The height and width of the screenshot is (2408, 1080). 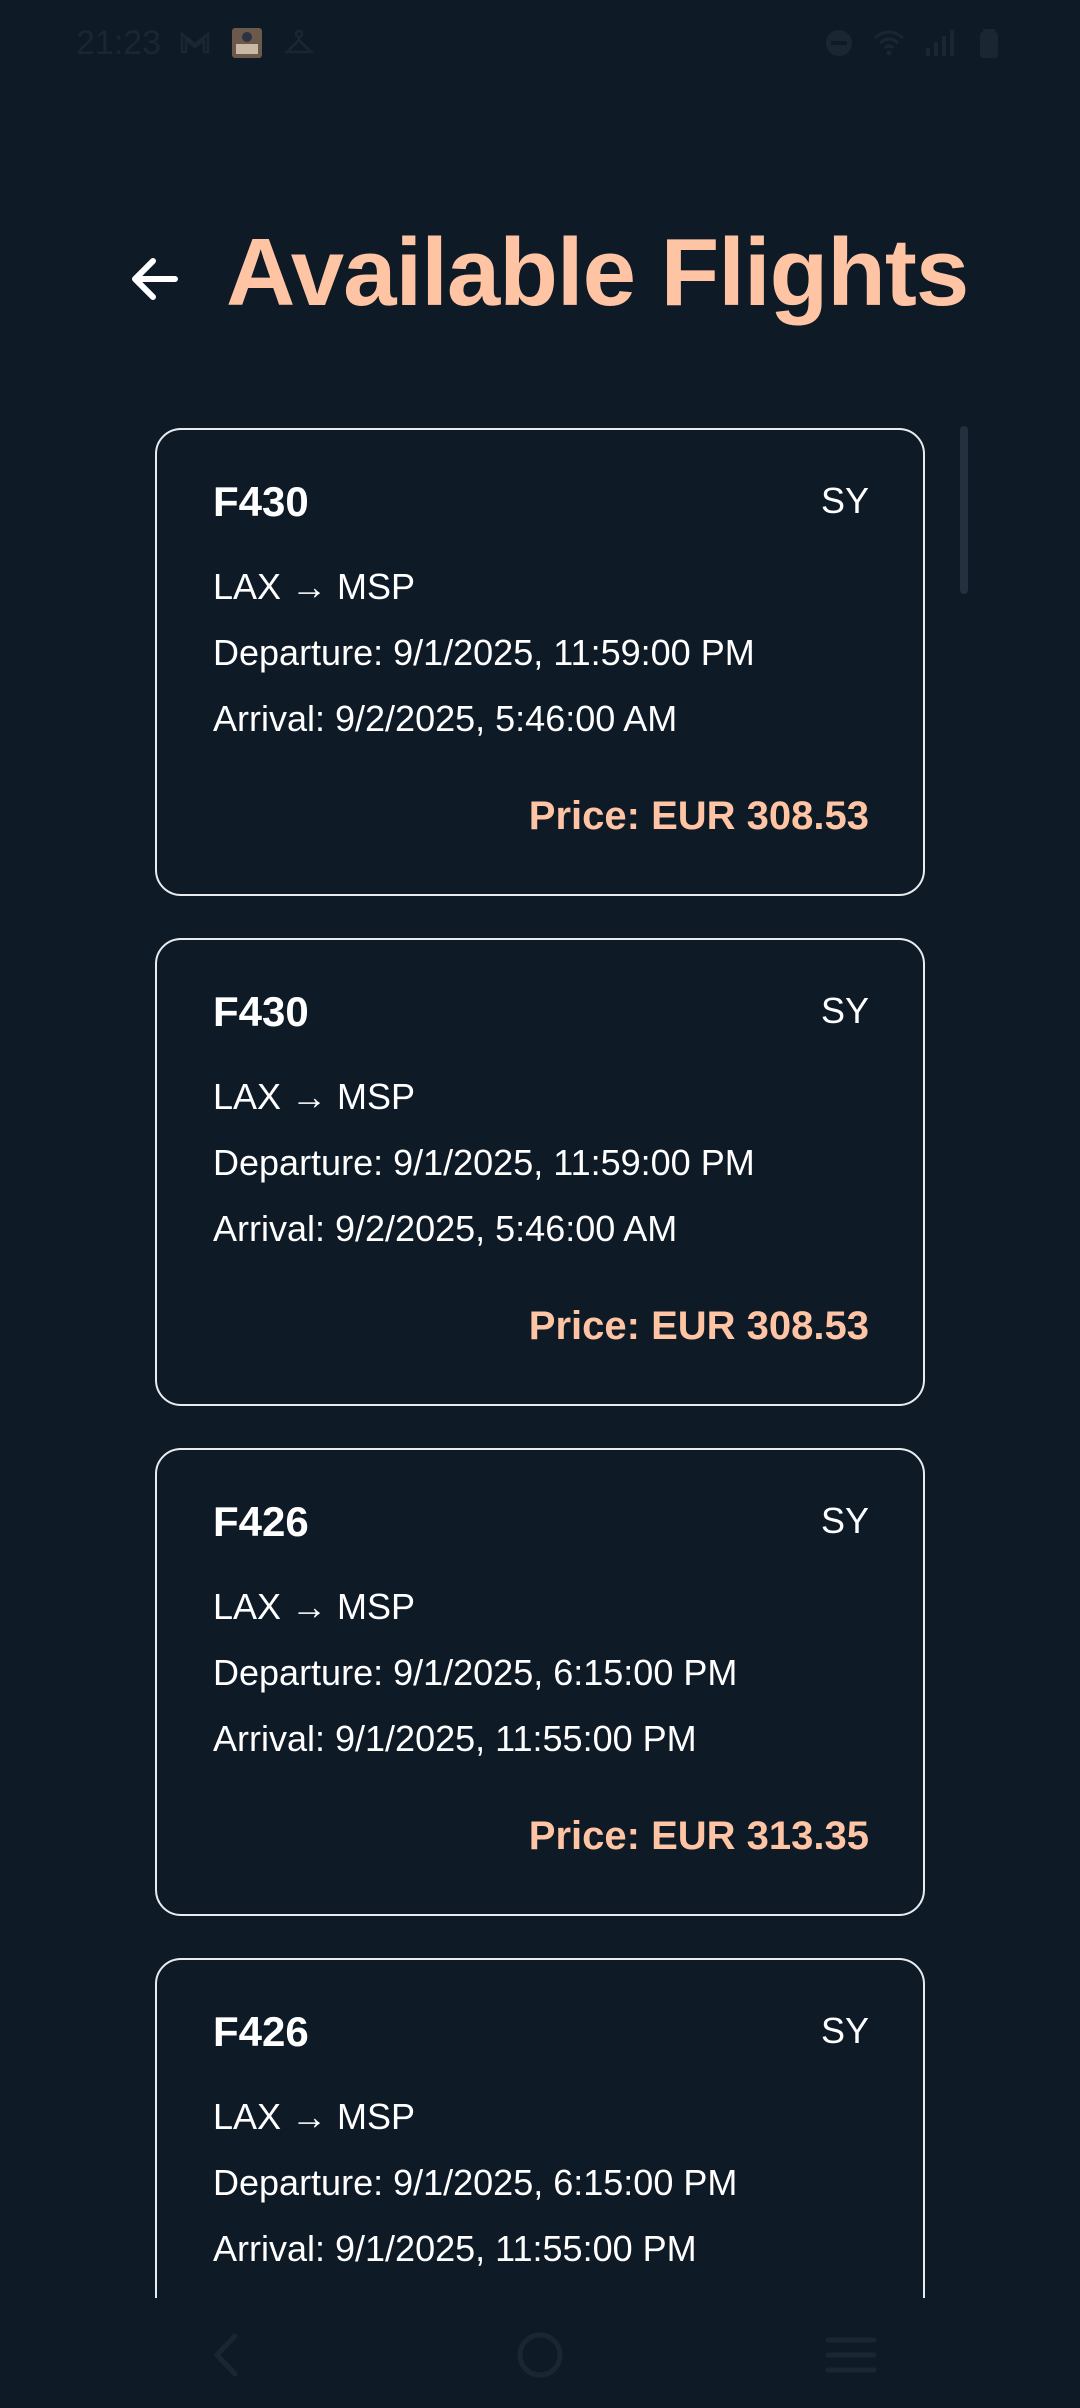 What do you see at coordinates (299, 43) in the screenshot?
I see `hanger-icon` at bounding box center [299, 43].